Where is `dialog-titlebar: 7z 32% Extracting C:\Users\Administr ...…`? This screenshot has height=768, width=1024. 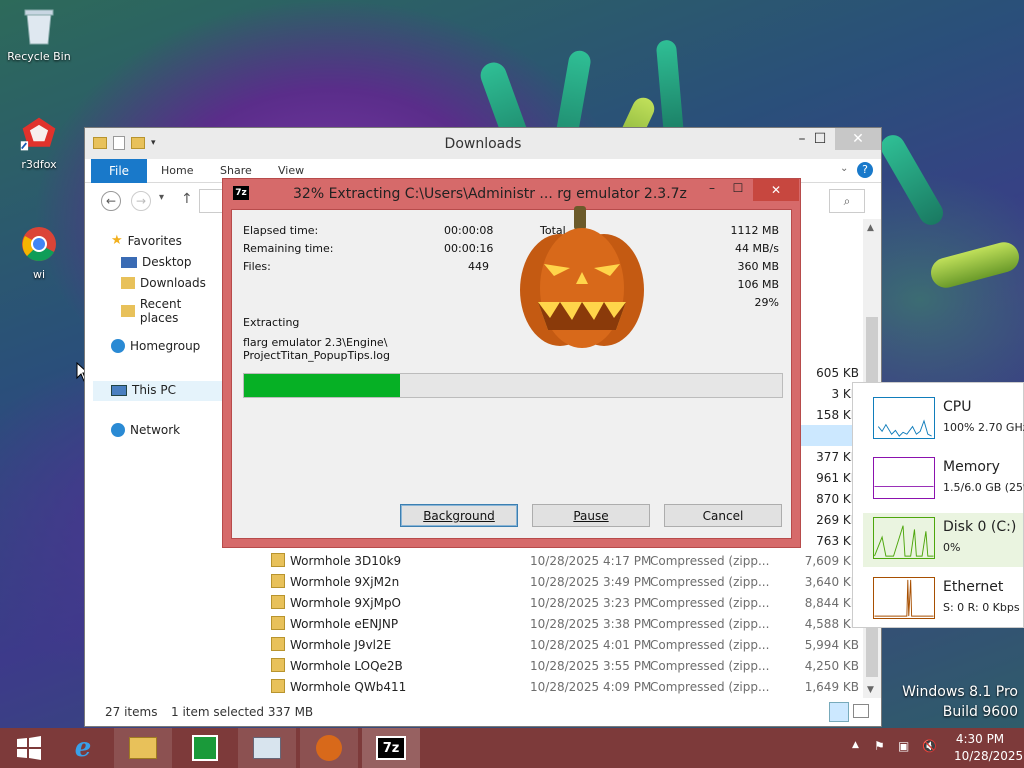
dialog-titlebar: 7z 32% Extracting C:\Users\Administr ...… is located at coordinates (511, 194).